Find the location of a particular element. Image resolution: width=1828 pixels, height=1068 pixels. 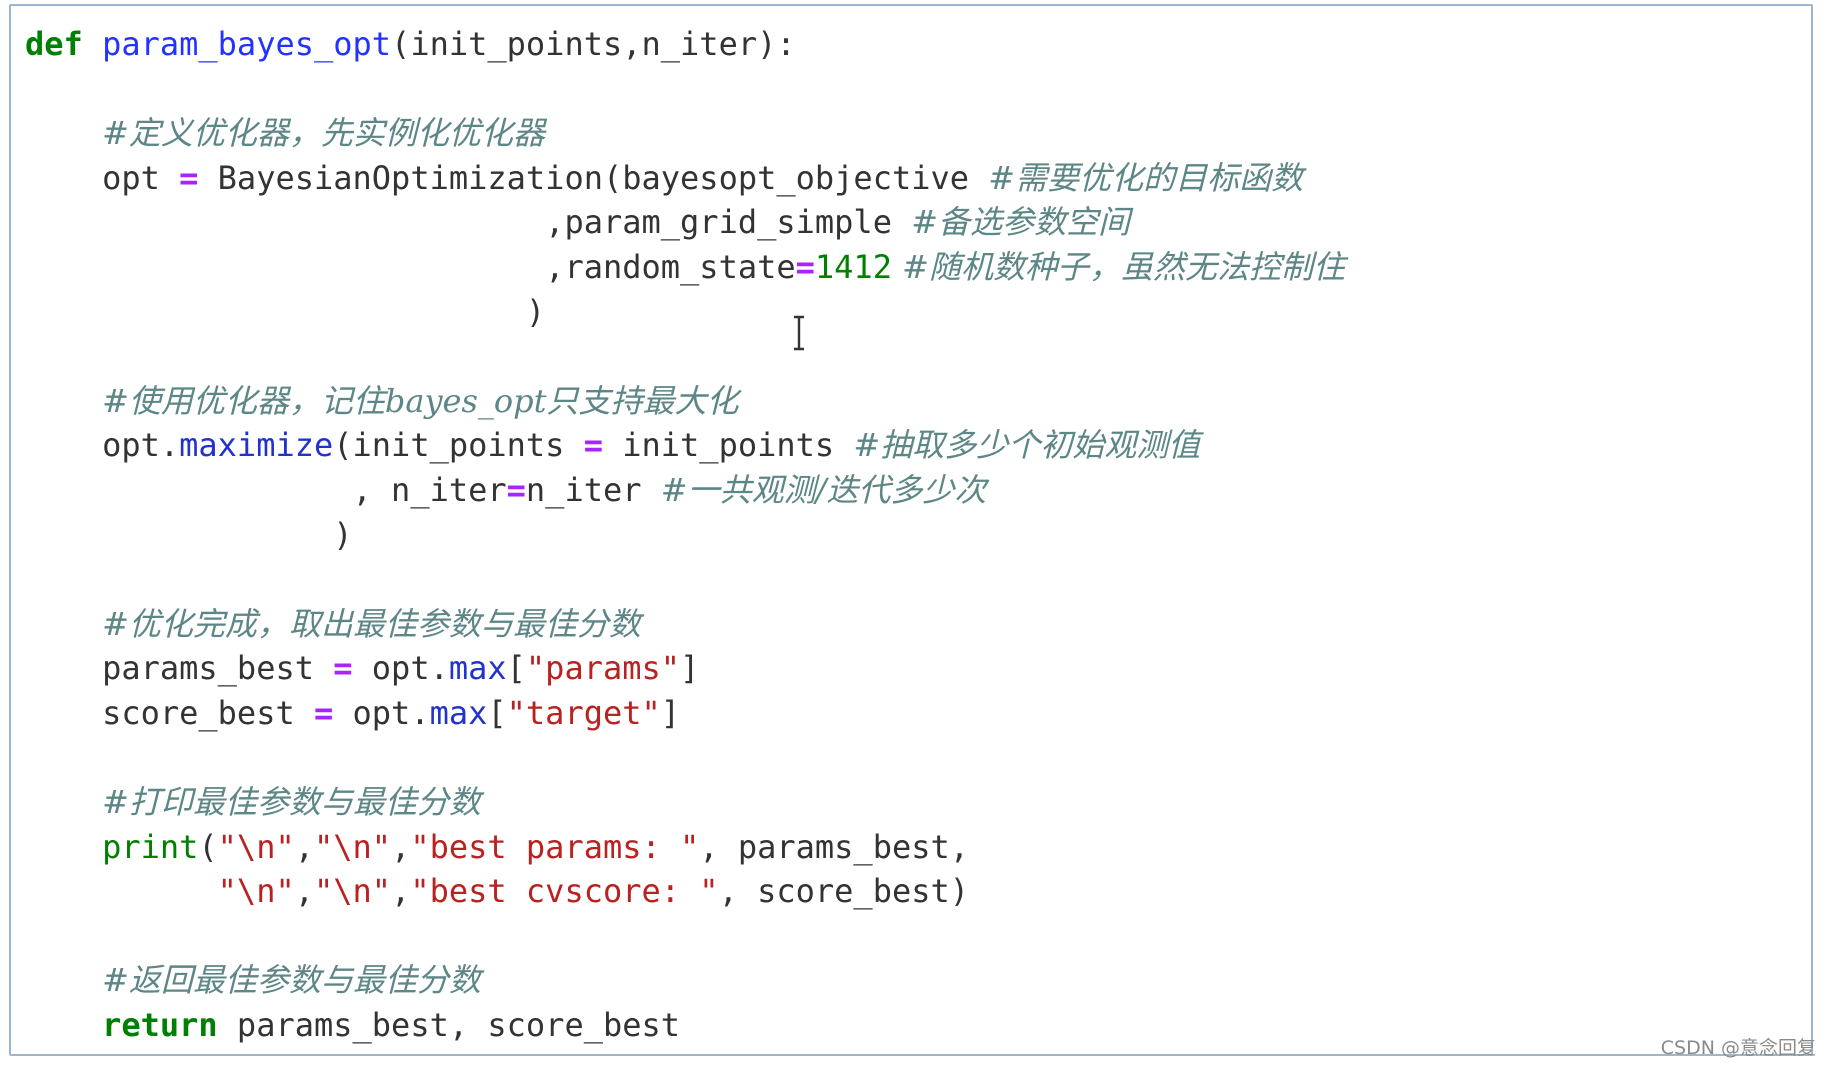

watermark: CSDN @意念回复 is located at coordinates (1738, 1048).